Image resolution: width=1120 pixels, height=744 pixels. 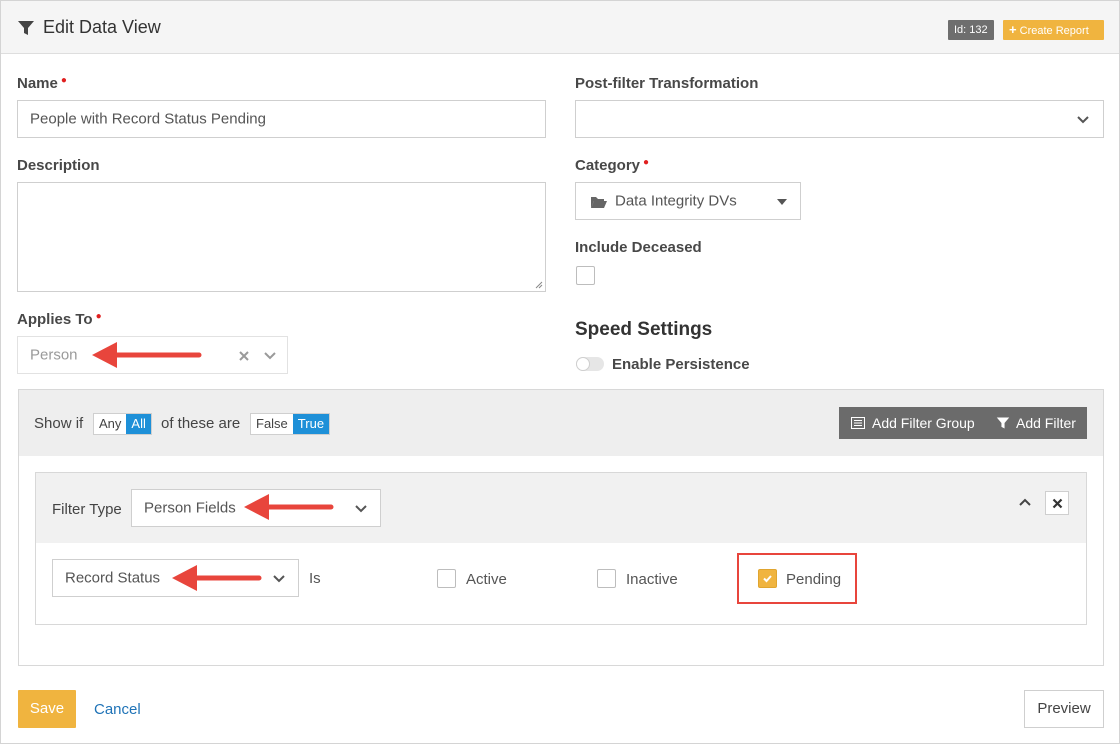 I want to click on field-value: Record Status, so click(x=113, y=578).